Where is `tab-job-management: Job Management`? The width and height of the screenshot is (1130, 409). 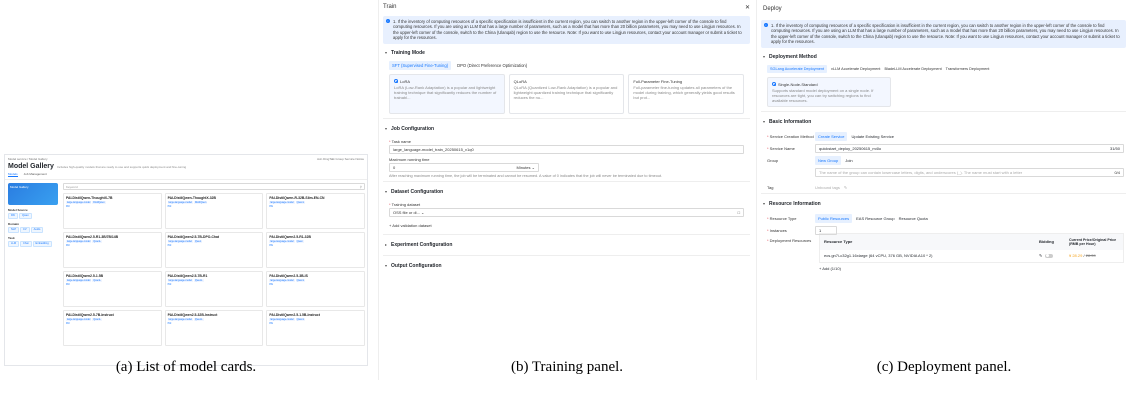 tab-job-management: Job Management is located at coordinates (35, 174).